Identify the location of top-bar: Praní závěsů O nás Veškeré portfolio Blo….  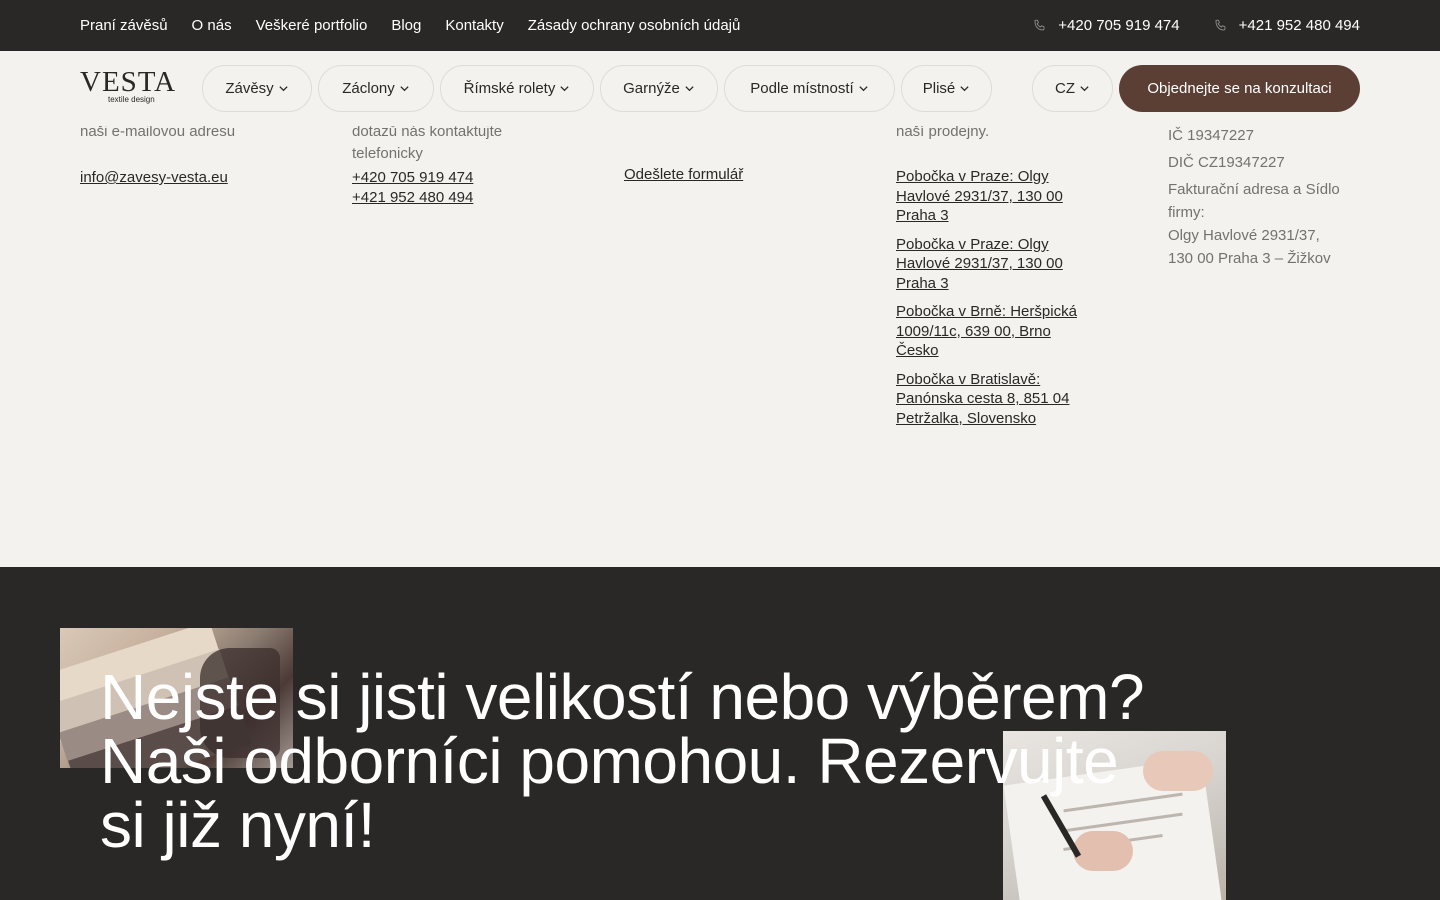
(720, 25).